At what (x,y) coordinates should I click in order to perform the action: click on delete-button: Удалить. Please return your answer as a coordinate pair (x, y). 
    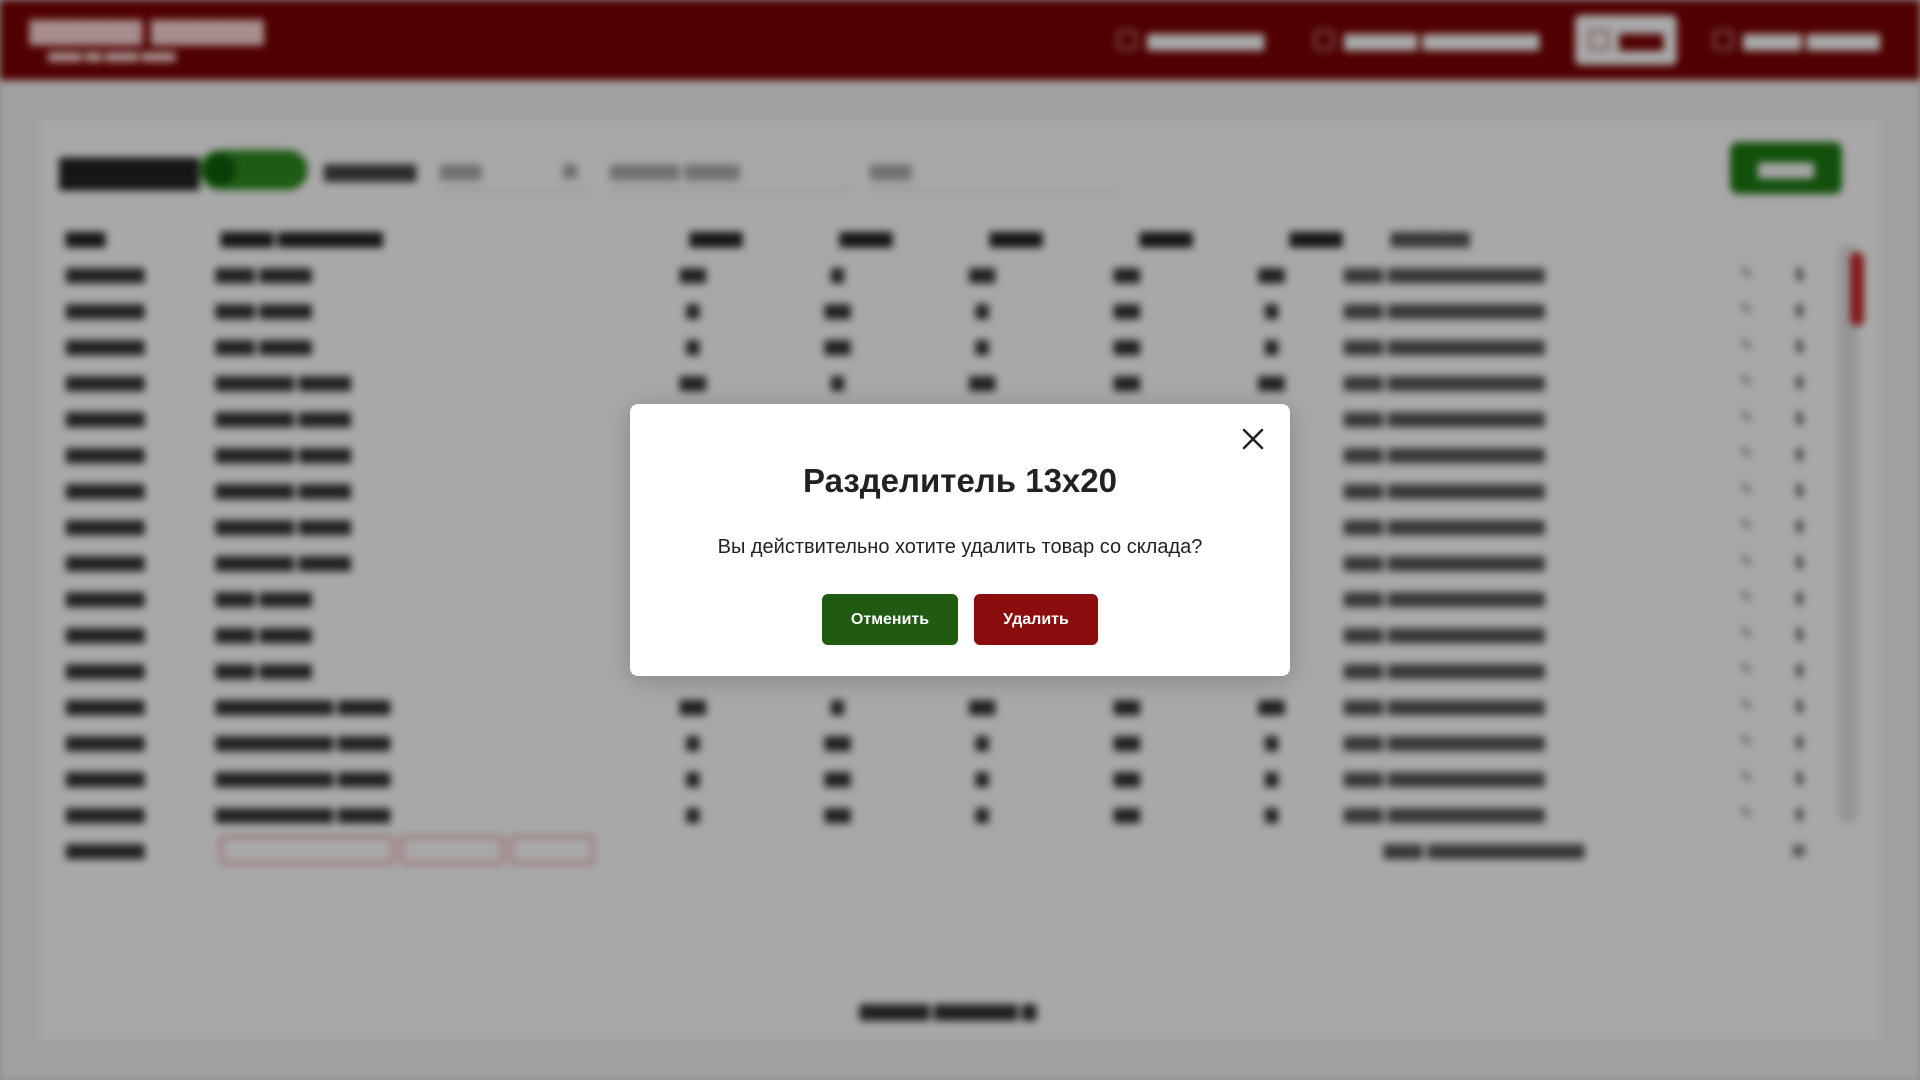
    Looking at the image, I should click on (1036, 619).